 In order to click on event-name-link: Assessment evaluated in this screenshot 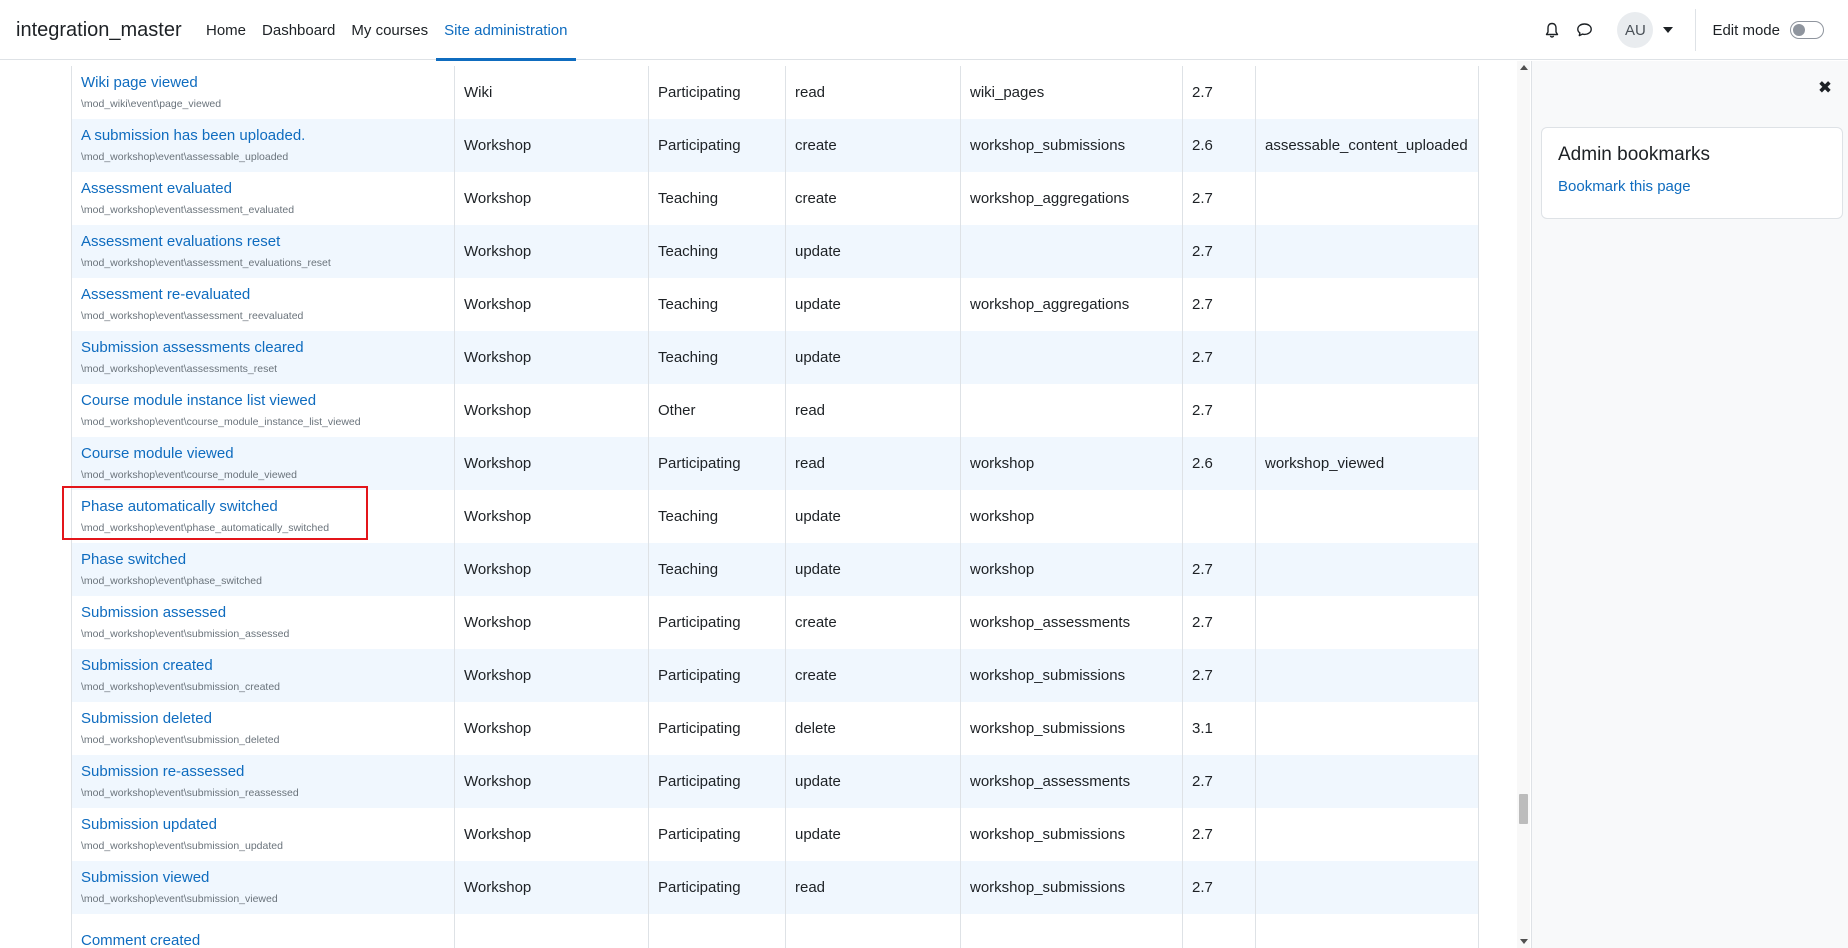, I will do `click(263, 189)`.